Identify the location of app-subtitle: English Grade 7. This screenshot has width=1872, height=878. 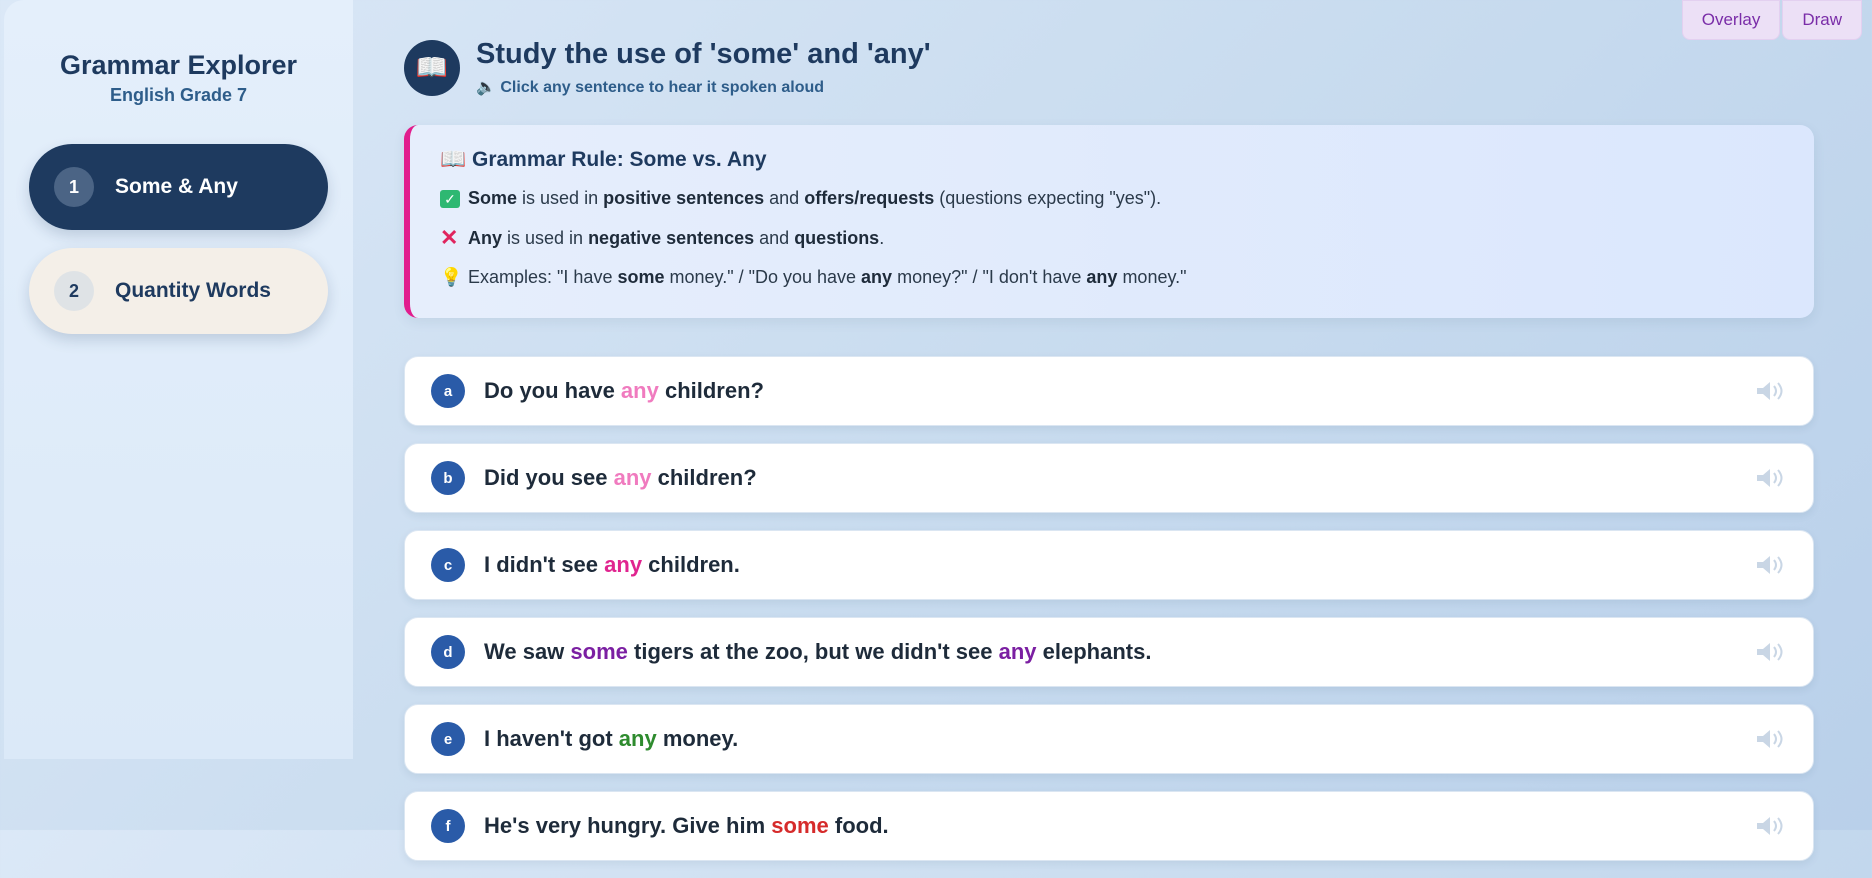
(178, 95).